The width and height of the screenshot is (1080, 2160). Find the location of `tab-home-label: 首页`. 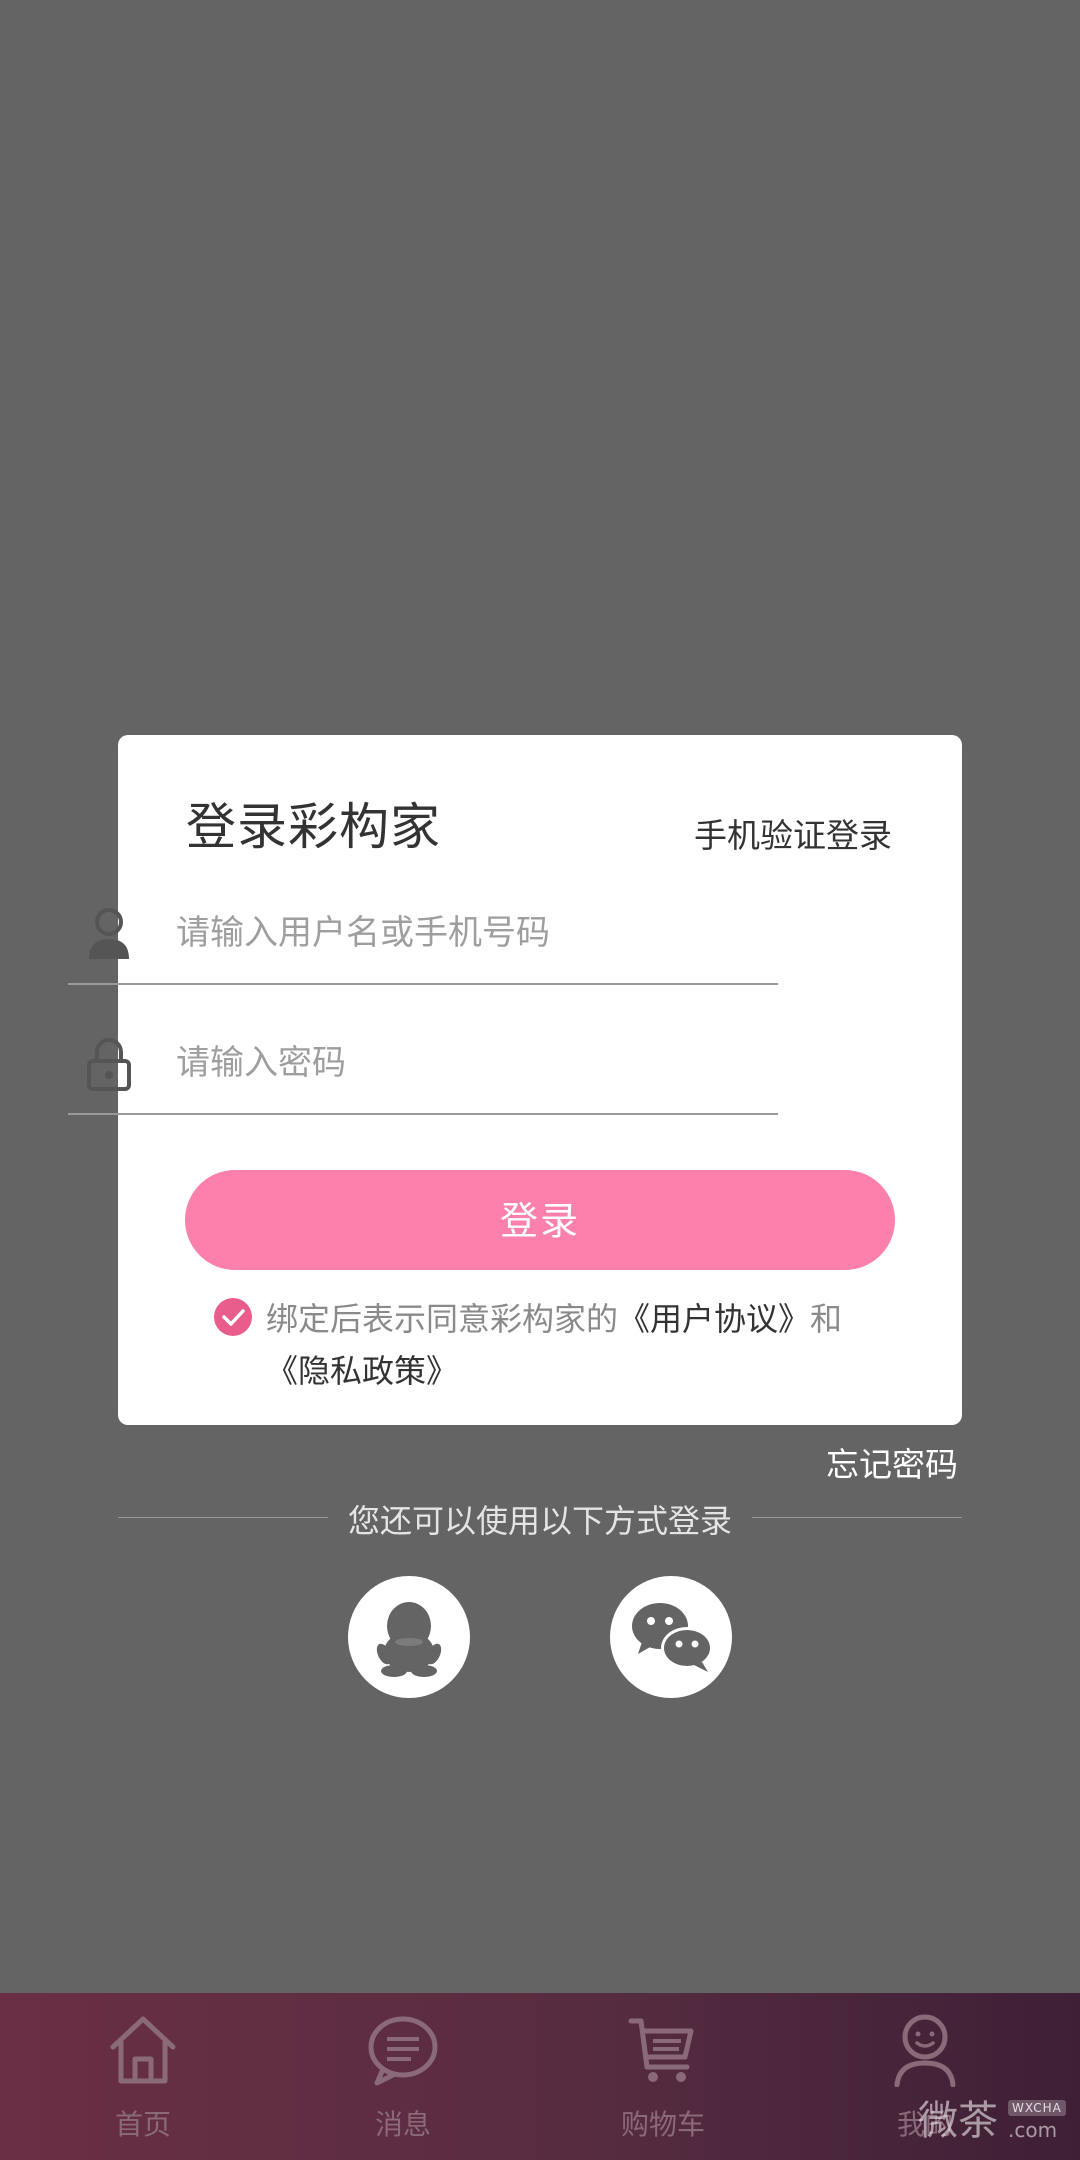

tab-home-label: 首页 is located at coordinates (142, 2124).